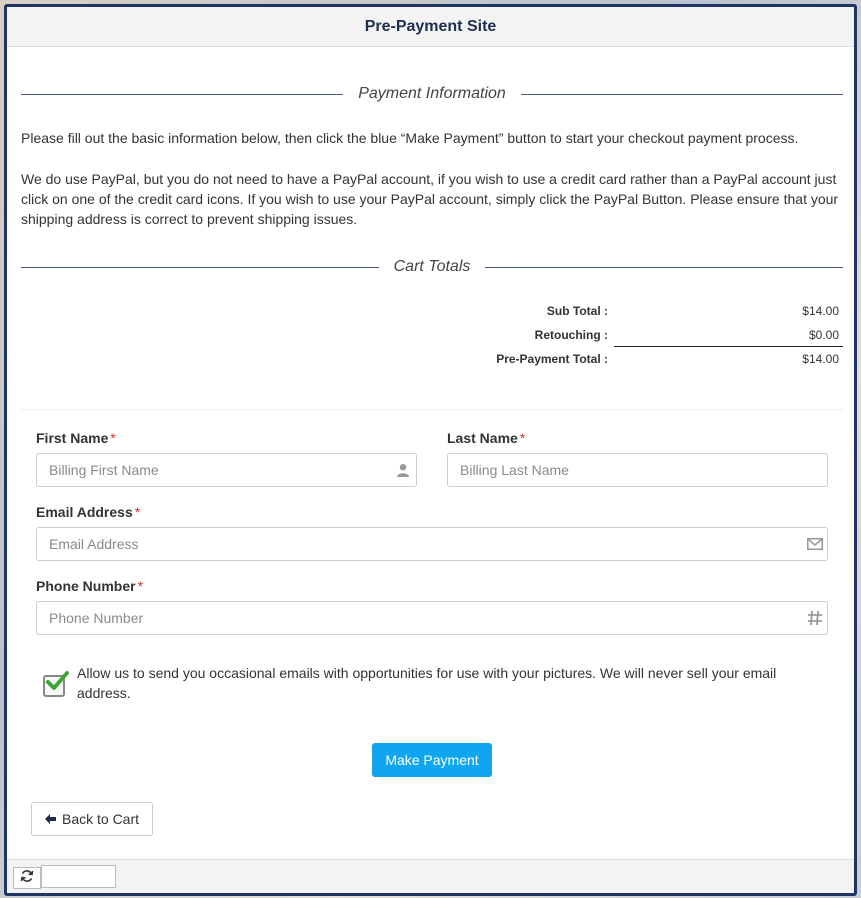  I want to click on last-name-label-text: Last Name, so click(482, 438).